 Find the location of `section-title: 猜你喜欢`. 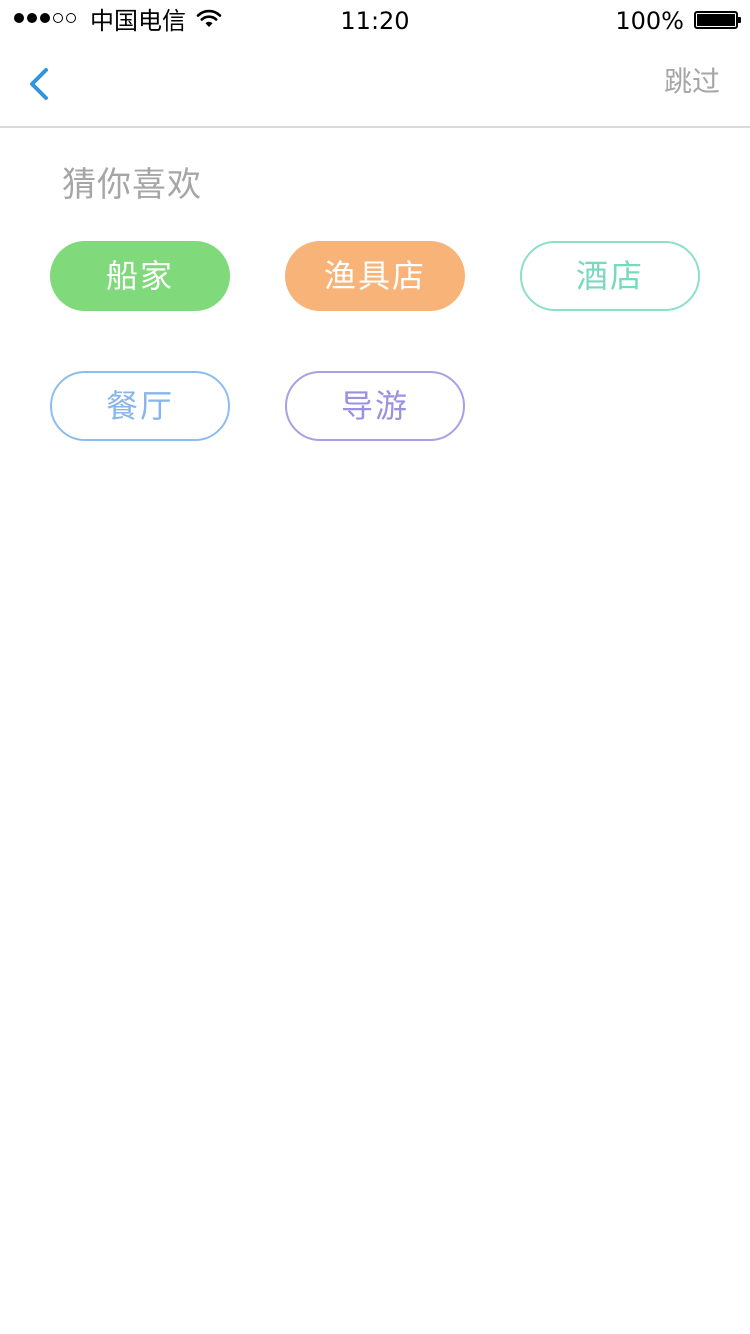

section-title: 猜你喜欢 is located at coordinates (132, 185).